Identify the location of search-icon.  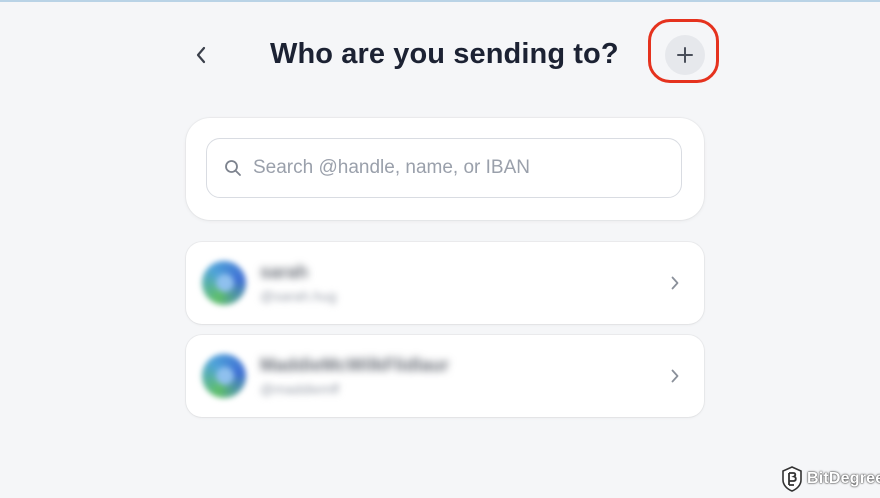
(233, 168).